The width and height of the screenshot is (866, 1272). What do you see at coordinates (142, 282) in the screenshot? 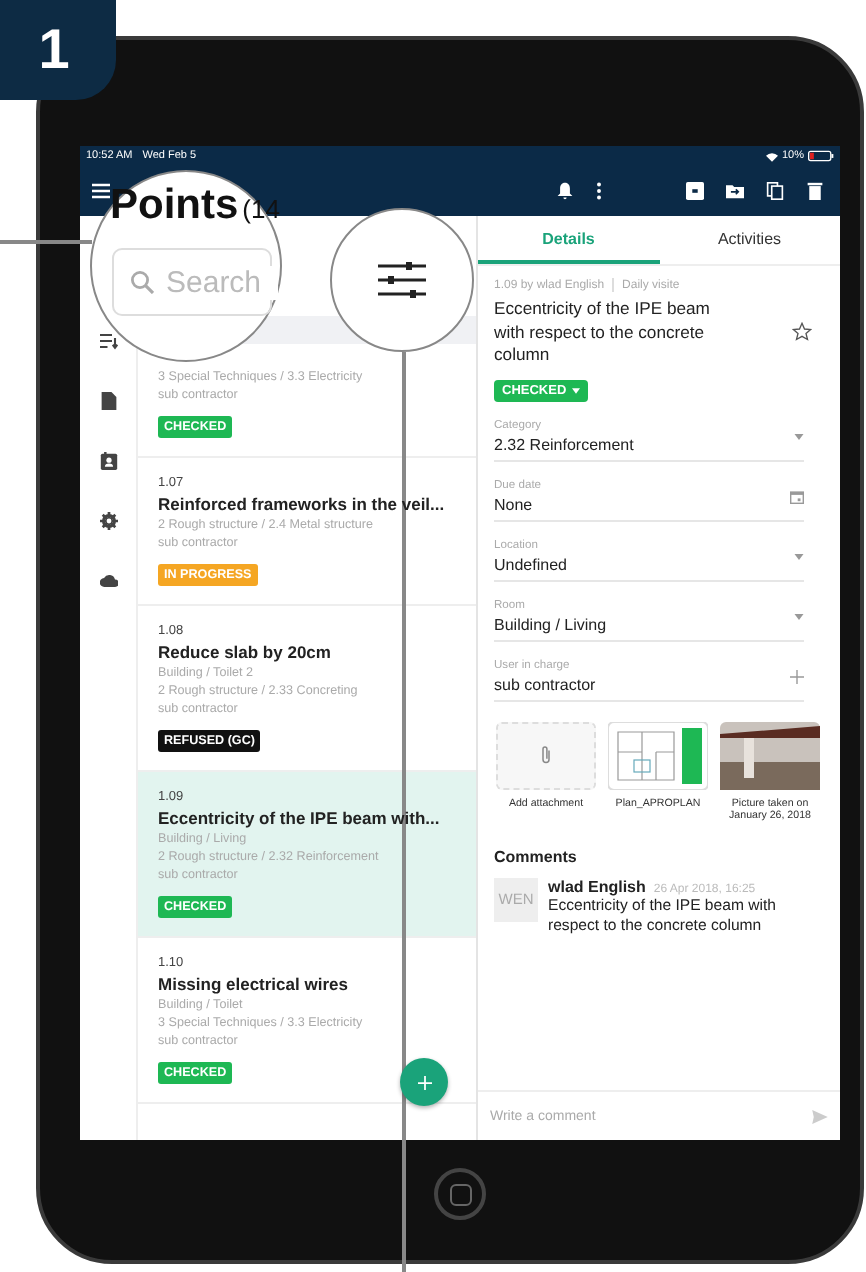
I see `search-icon` at bounding box center [142, 282].